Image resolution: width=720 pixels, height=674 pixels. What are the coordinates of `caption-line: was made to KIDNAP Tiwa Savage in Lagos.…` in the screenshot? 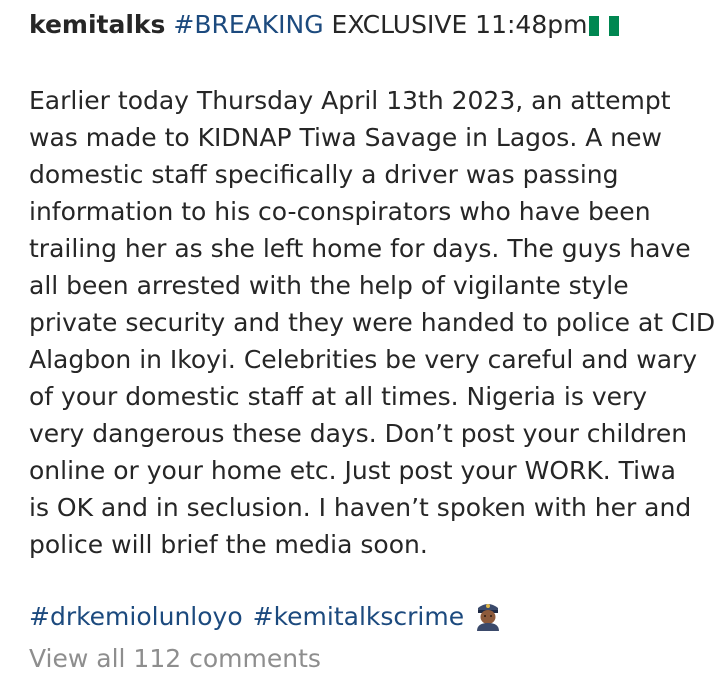 It's located at (345, 137).